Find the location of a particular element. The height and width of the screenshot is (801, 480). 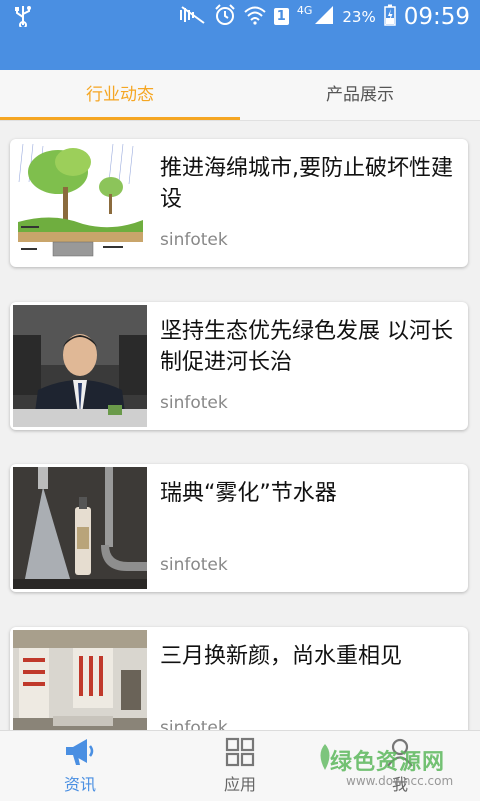

status-bar: 1 4G 23% 09:59 is located at coordinates (240, 16).